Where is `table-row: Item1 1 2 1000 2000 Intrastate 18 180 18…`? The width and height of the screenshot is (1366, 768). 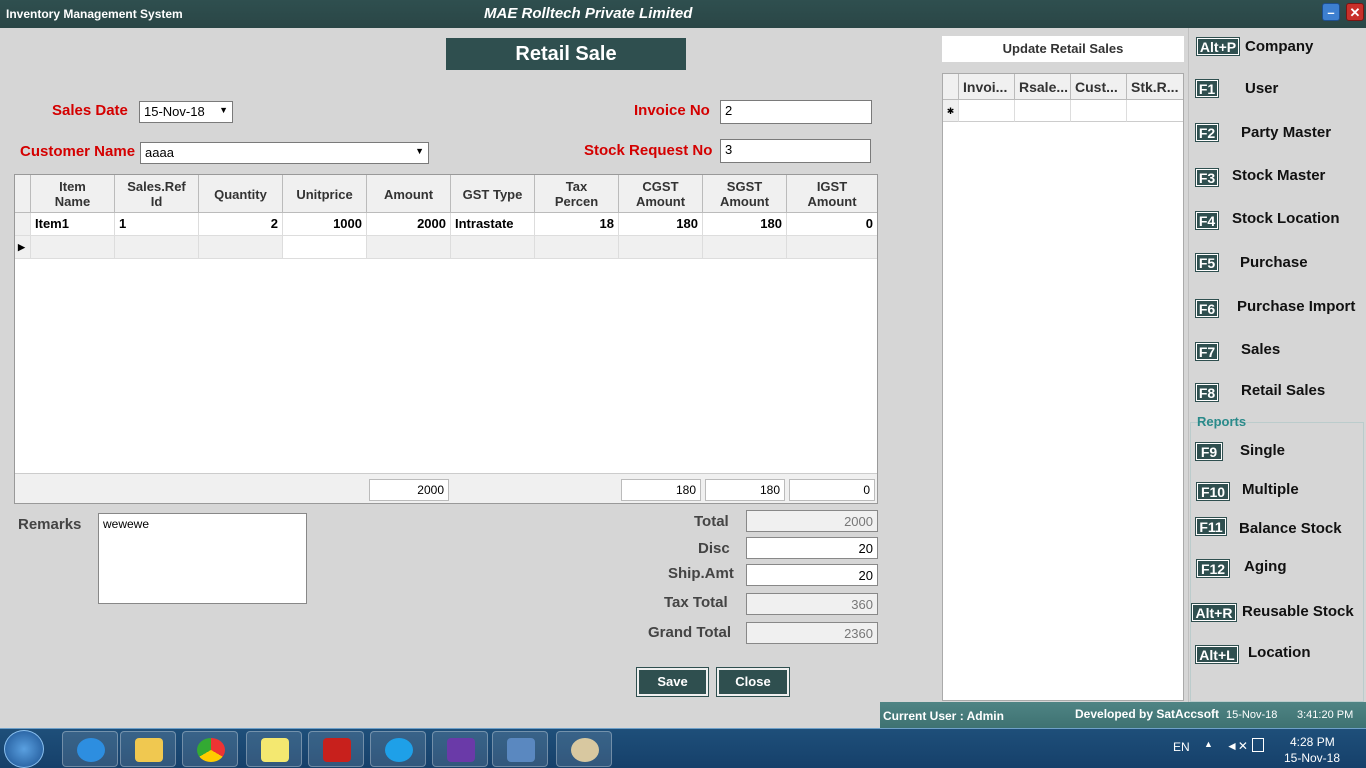 table-row: Item1 1 2 1000 2000 Intrastate 18 180 18… is located at coordinates (446, 224).